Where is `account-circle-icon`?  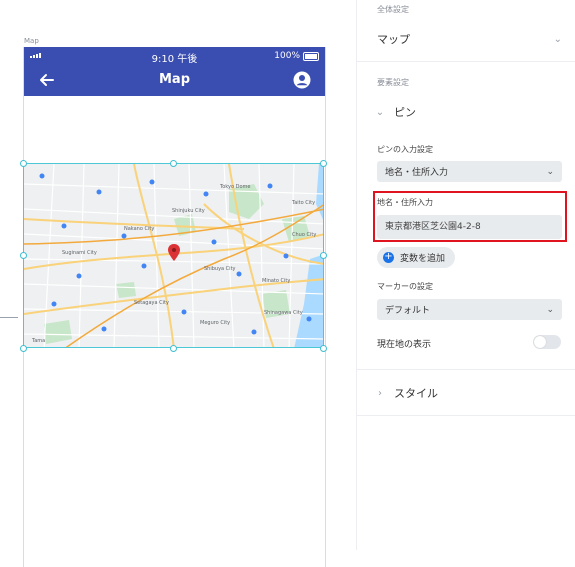 account-circle-icon is located at coordinates (302, 80).